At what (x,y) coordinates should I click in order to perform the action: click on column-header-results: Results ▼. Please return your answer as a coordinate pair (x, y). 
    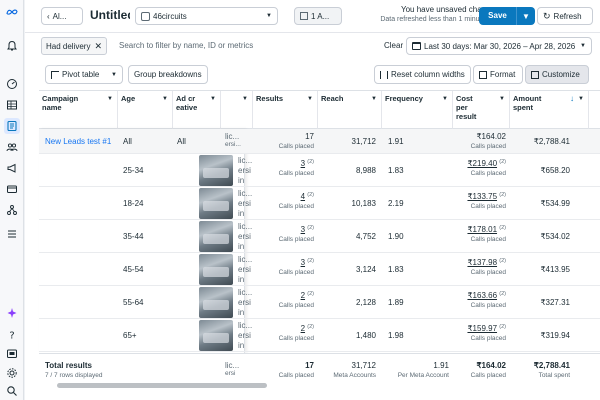
    Looking at the image, I should click on (285, 110).